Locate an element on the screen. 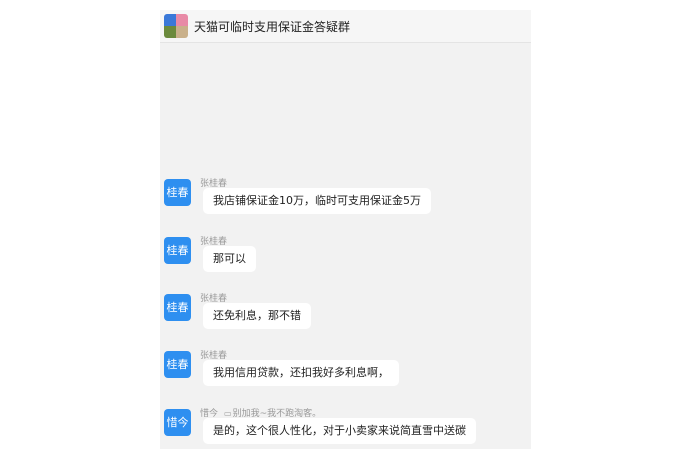  message-bubble: 我用信用贷款，还扣我好多利息啊， is located at coordinates (301, 373).